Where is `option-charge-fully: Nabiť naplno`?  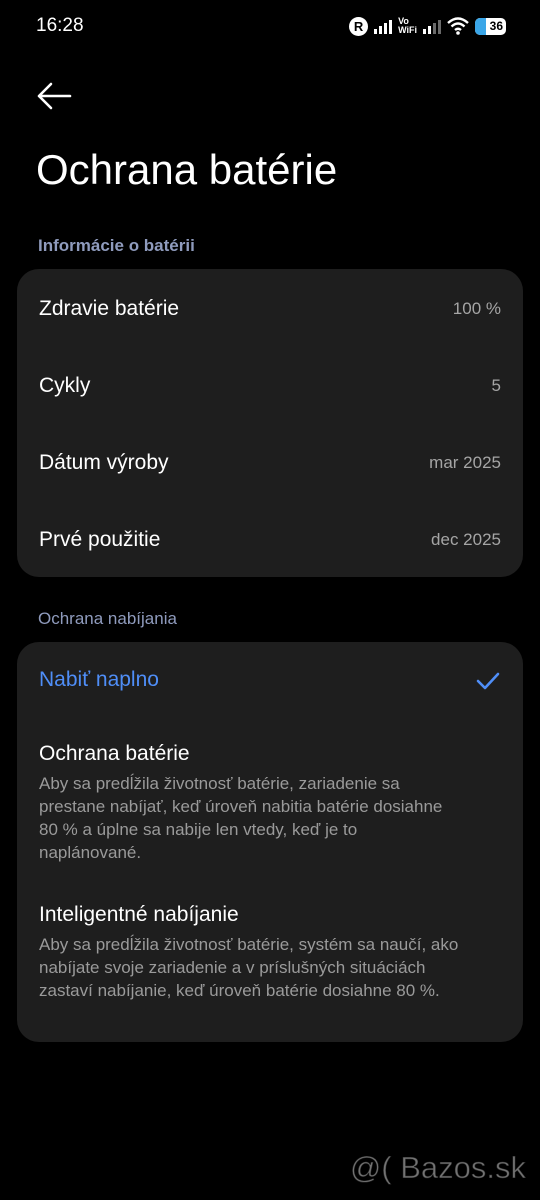 option-charge-fully: Nabiť naplno is located at coordinates (270, 683).